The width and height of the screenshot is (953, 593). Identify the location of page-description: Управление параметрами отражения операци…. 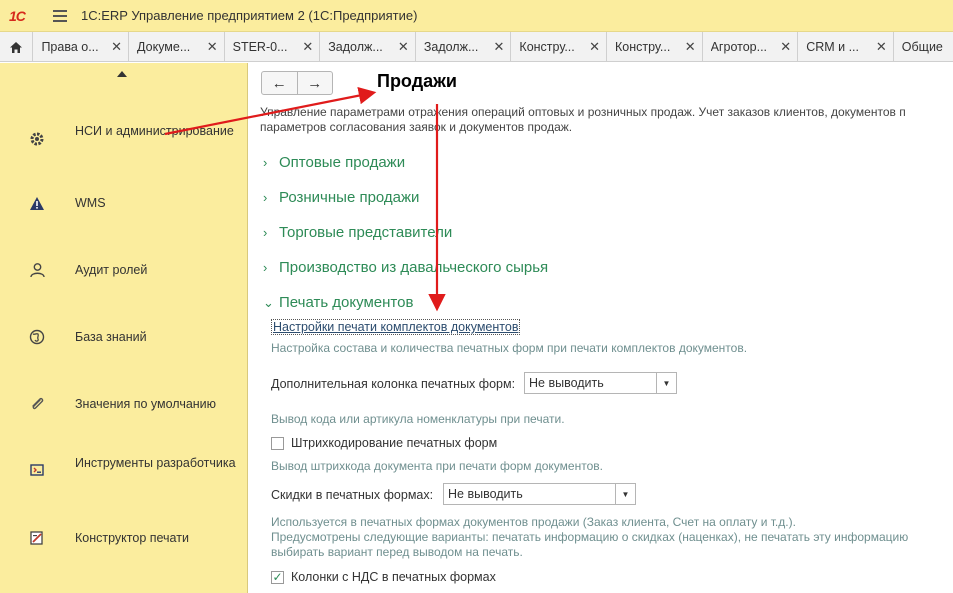
(583, 119).